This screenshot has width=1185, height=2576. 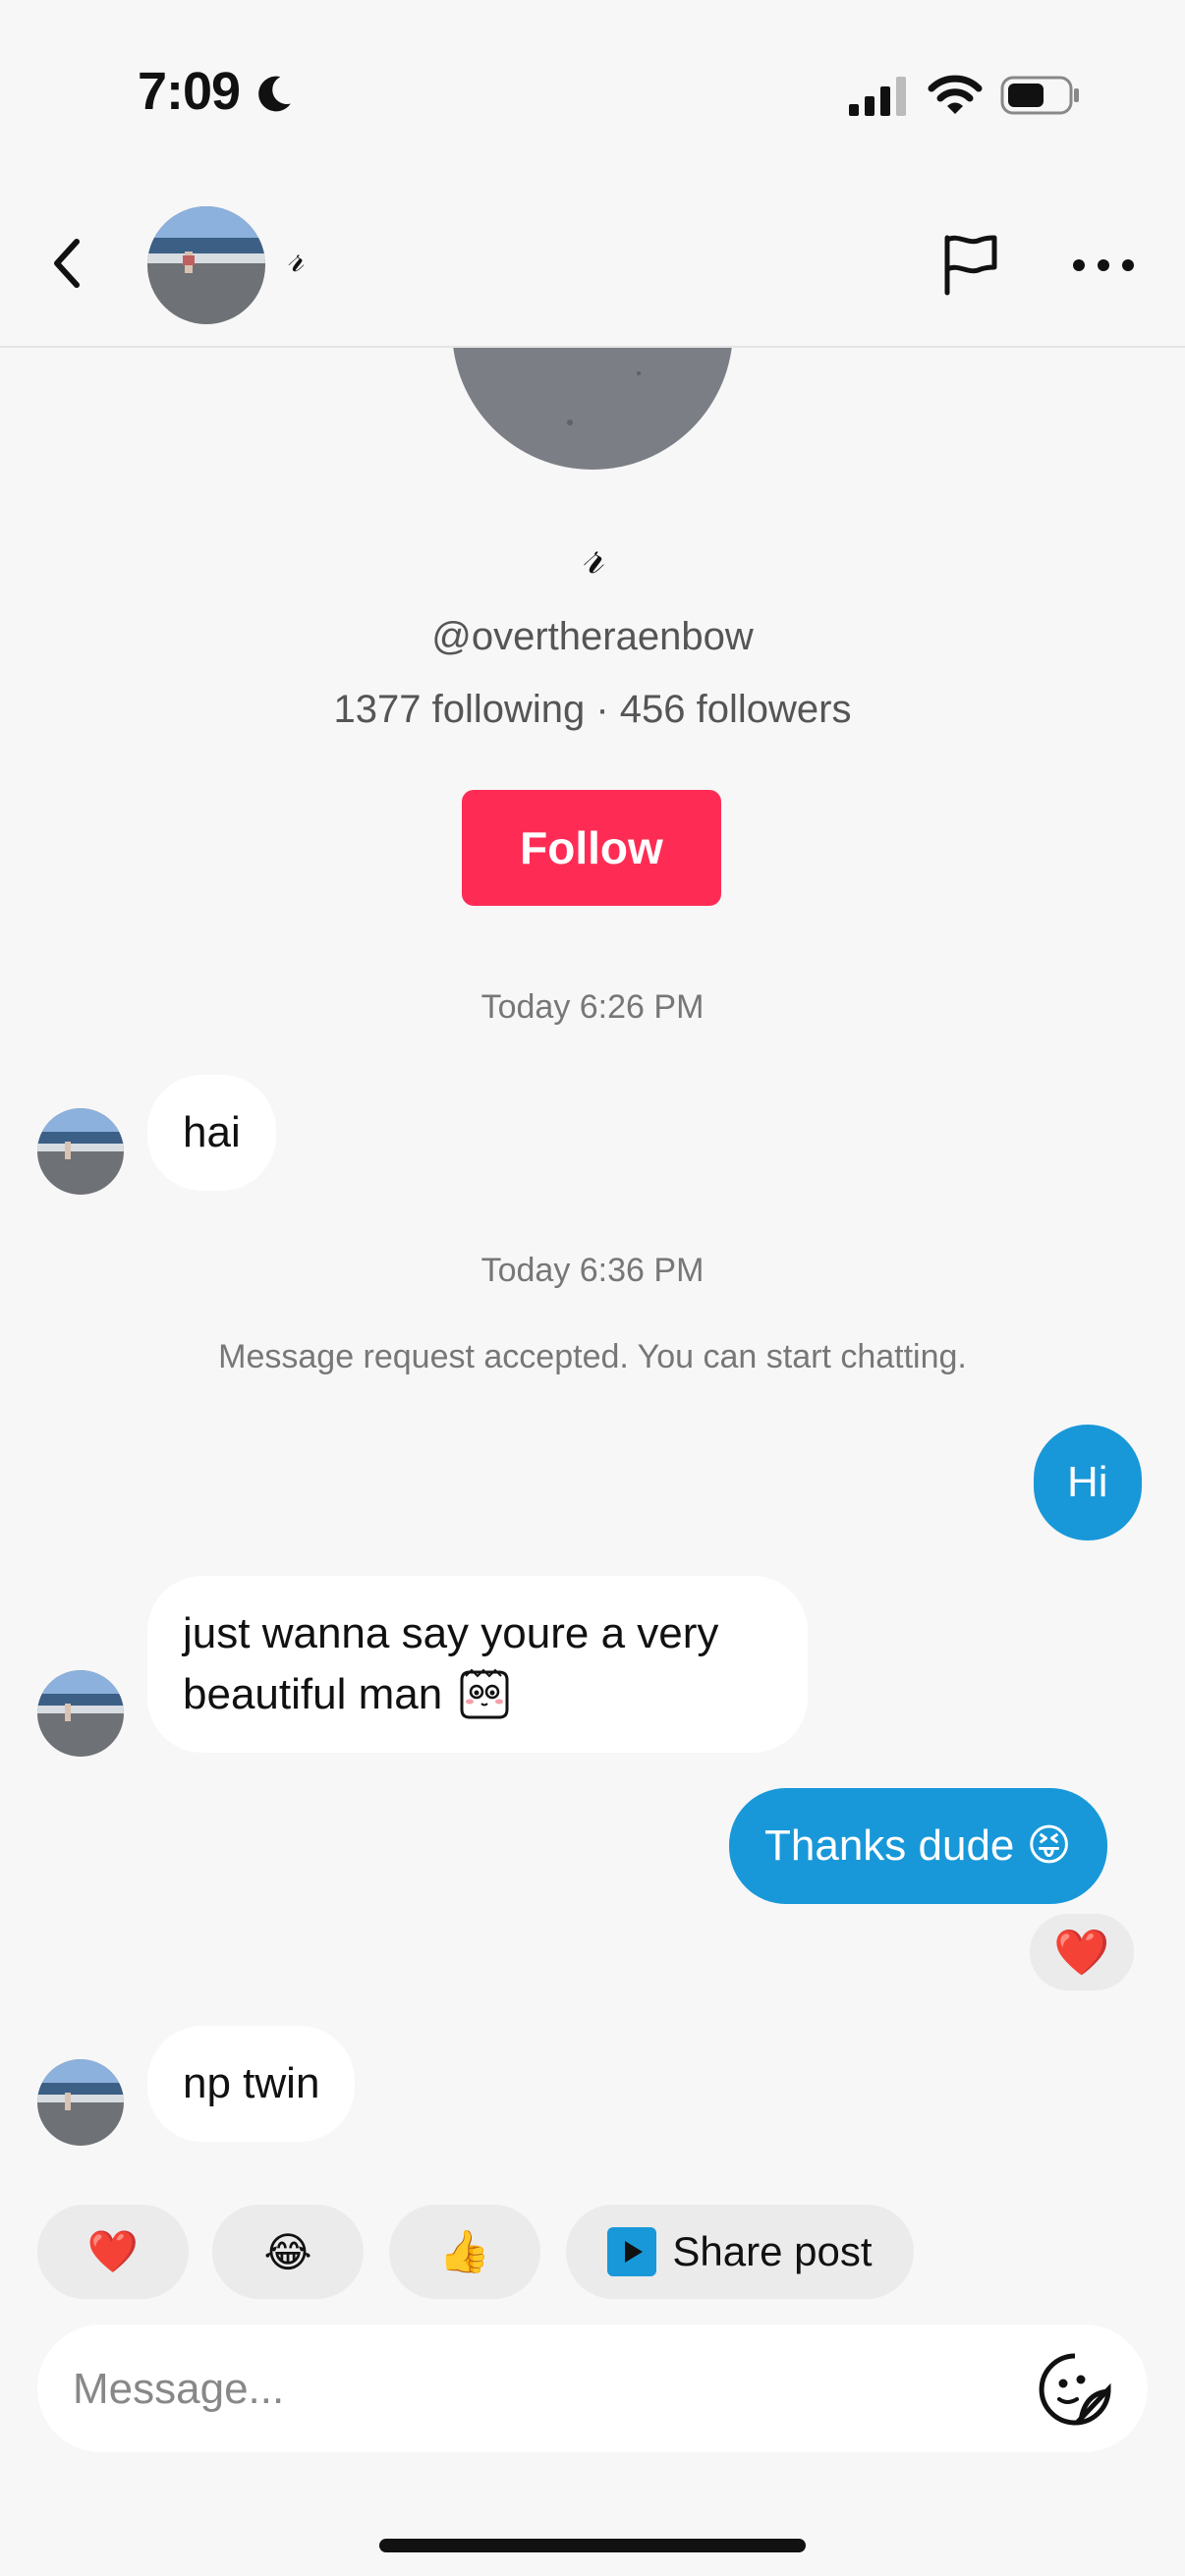 What do you see at coordinates (592, 2545) in the screenshot?
I see `home-indicator` at bounding box center [592, 2545].